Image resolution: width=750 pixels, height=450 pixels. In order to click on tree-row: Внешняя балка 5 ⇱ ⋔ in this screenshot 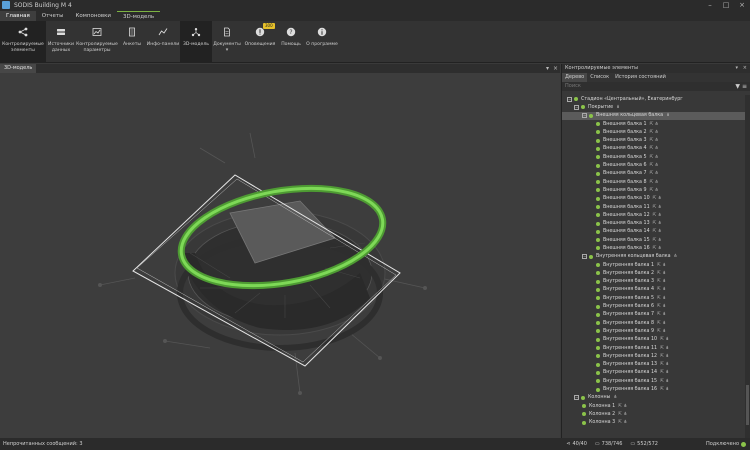, I will do `click(654, 157)`.